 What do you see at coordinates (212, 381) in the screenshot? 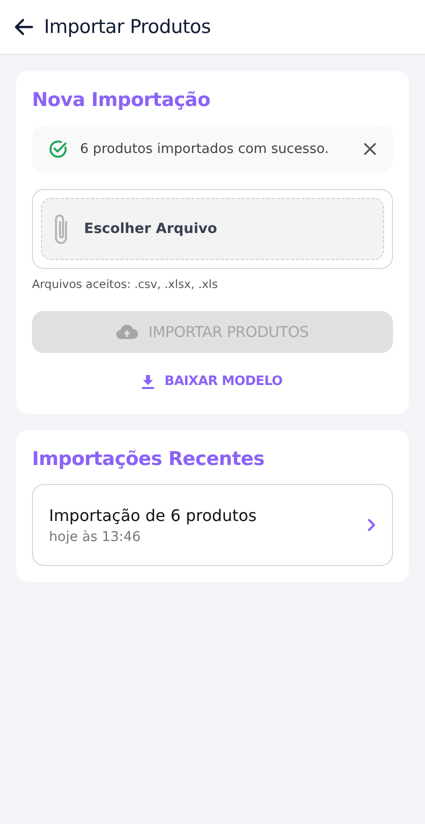
I see `download-template-link: BAIXAR MODELO` at bounding box center [212, 381].